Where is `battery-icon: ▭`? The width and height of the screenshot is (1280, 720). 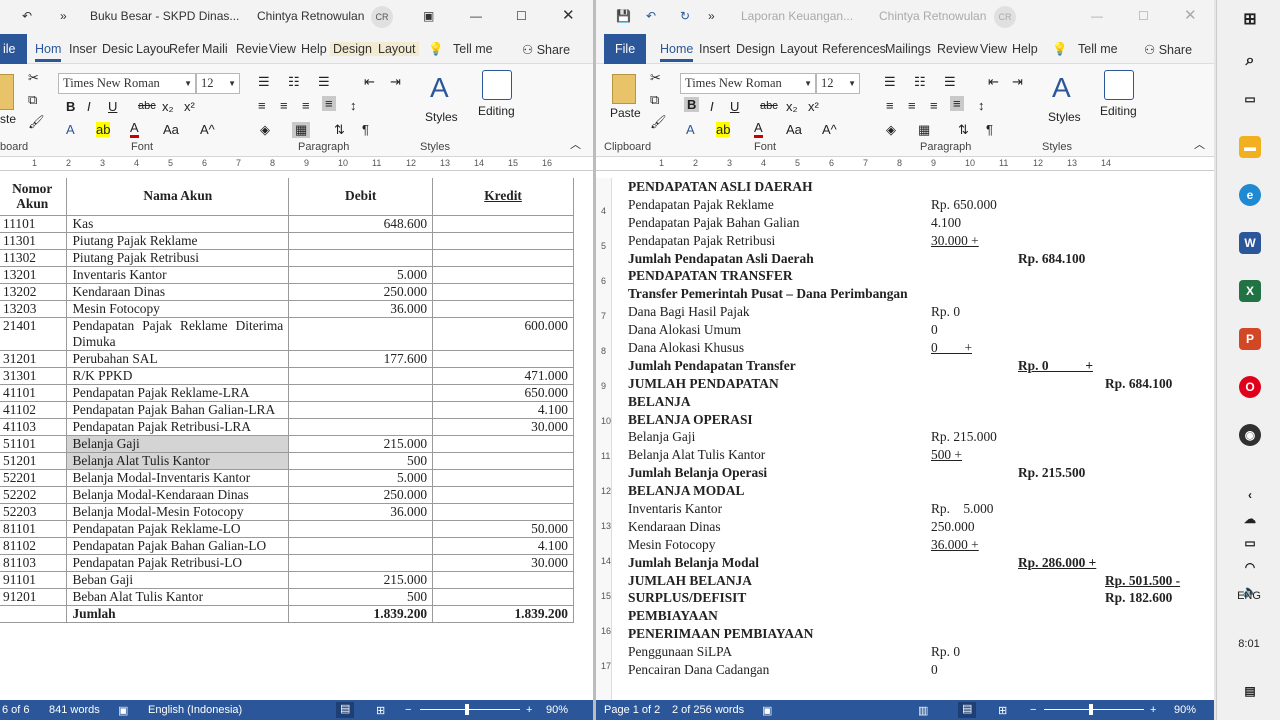
battery-icon: ▭ is located at coordinates (1250, 543).